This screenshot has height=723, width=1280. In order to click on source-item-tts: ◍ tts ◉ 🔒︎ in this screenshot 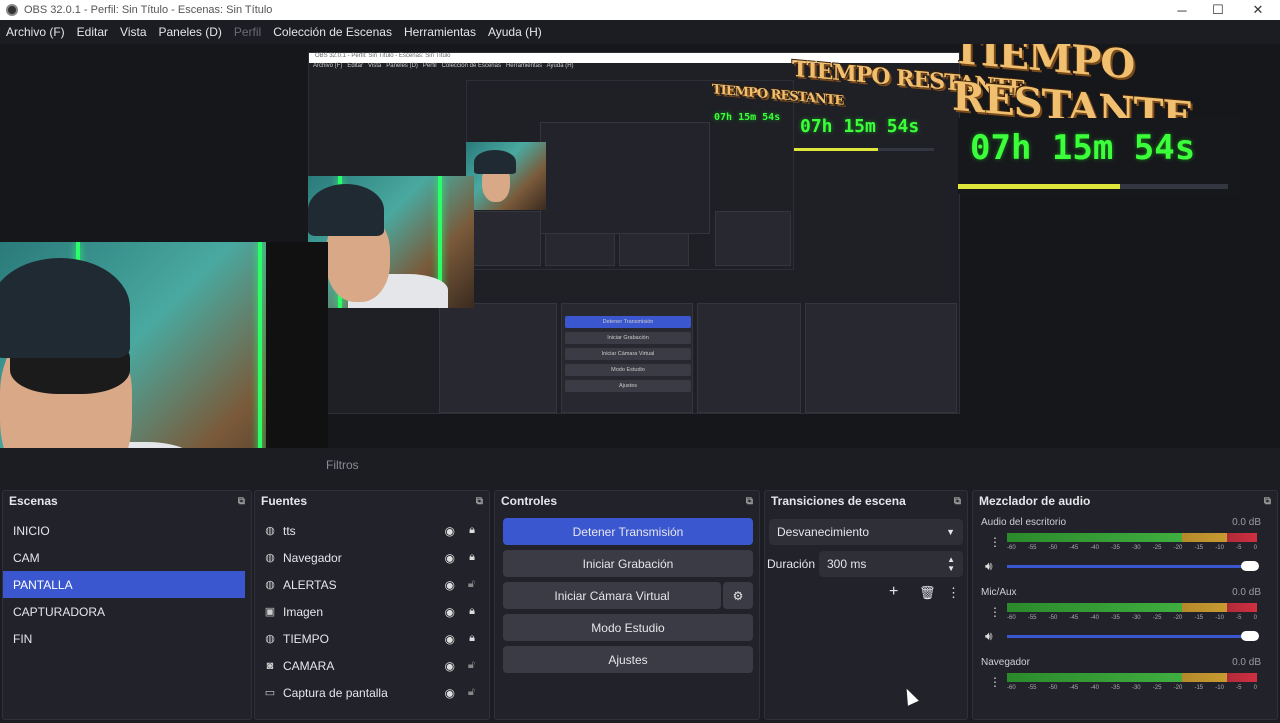, I will do `click(372, 530)`.